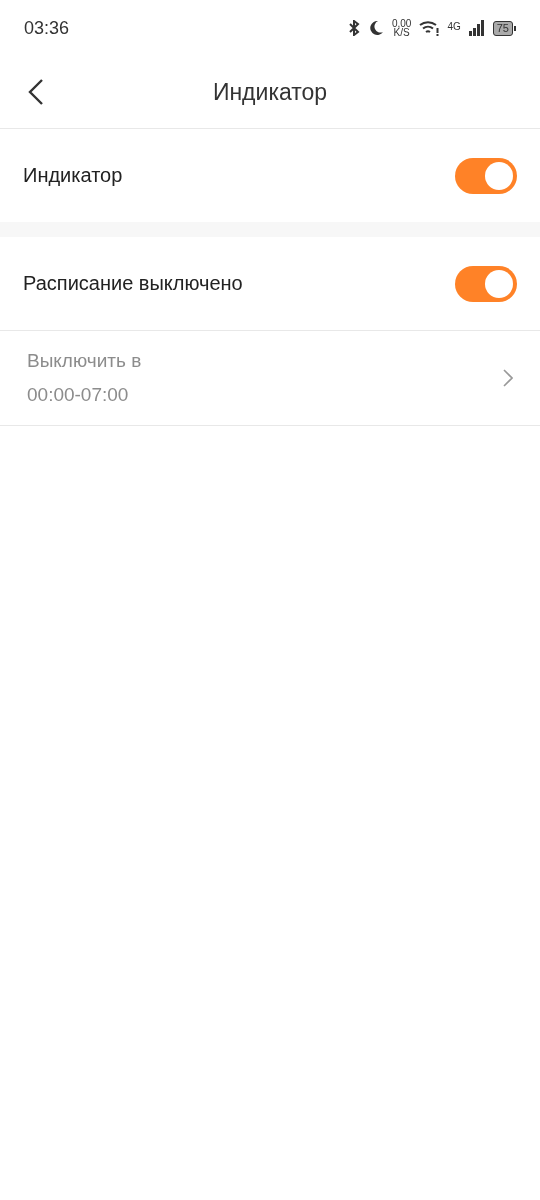 The width and height of the screenshot is (540, 1200). What do you see at coordinates (353, 28) in the screenshot?
I see `bluetooth-icon` at bounding box center [353, 28].